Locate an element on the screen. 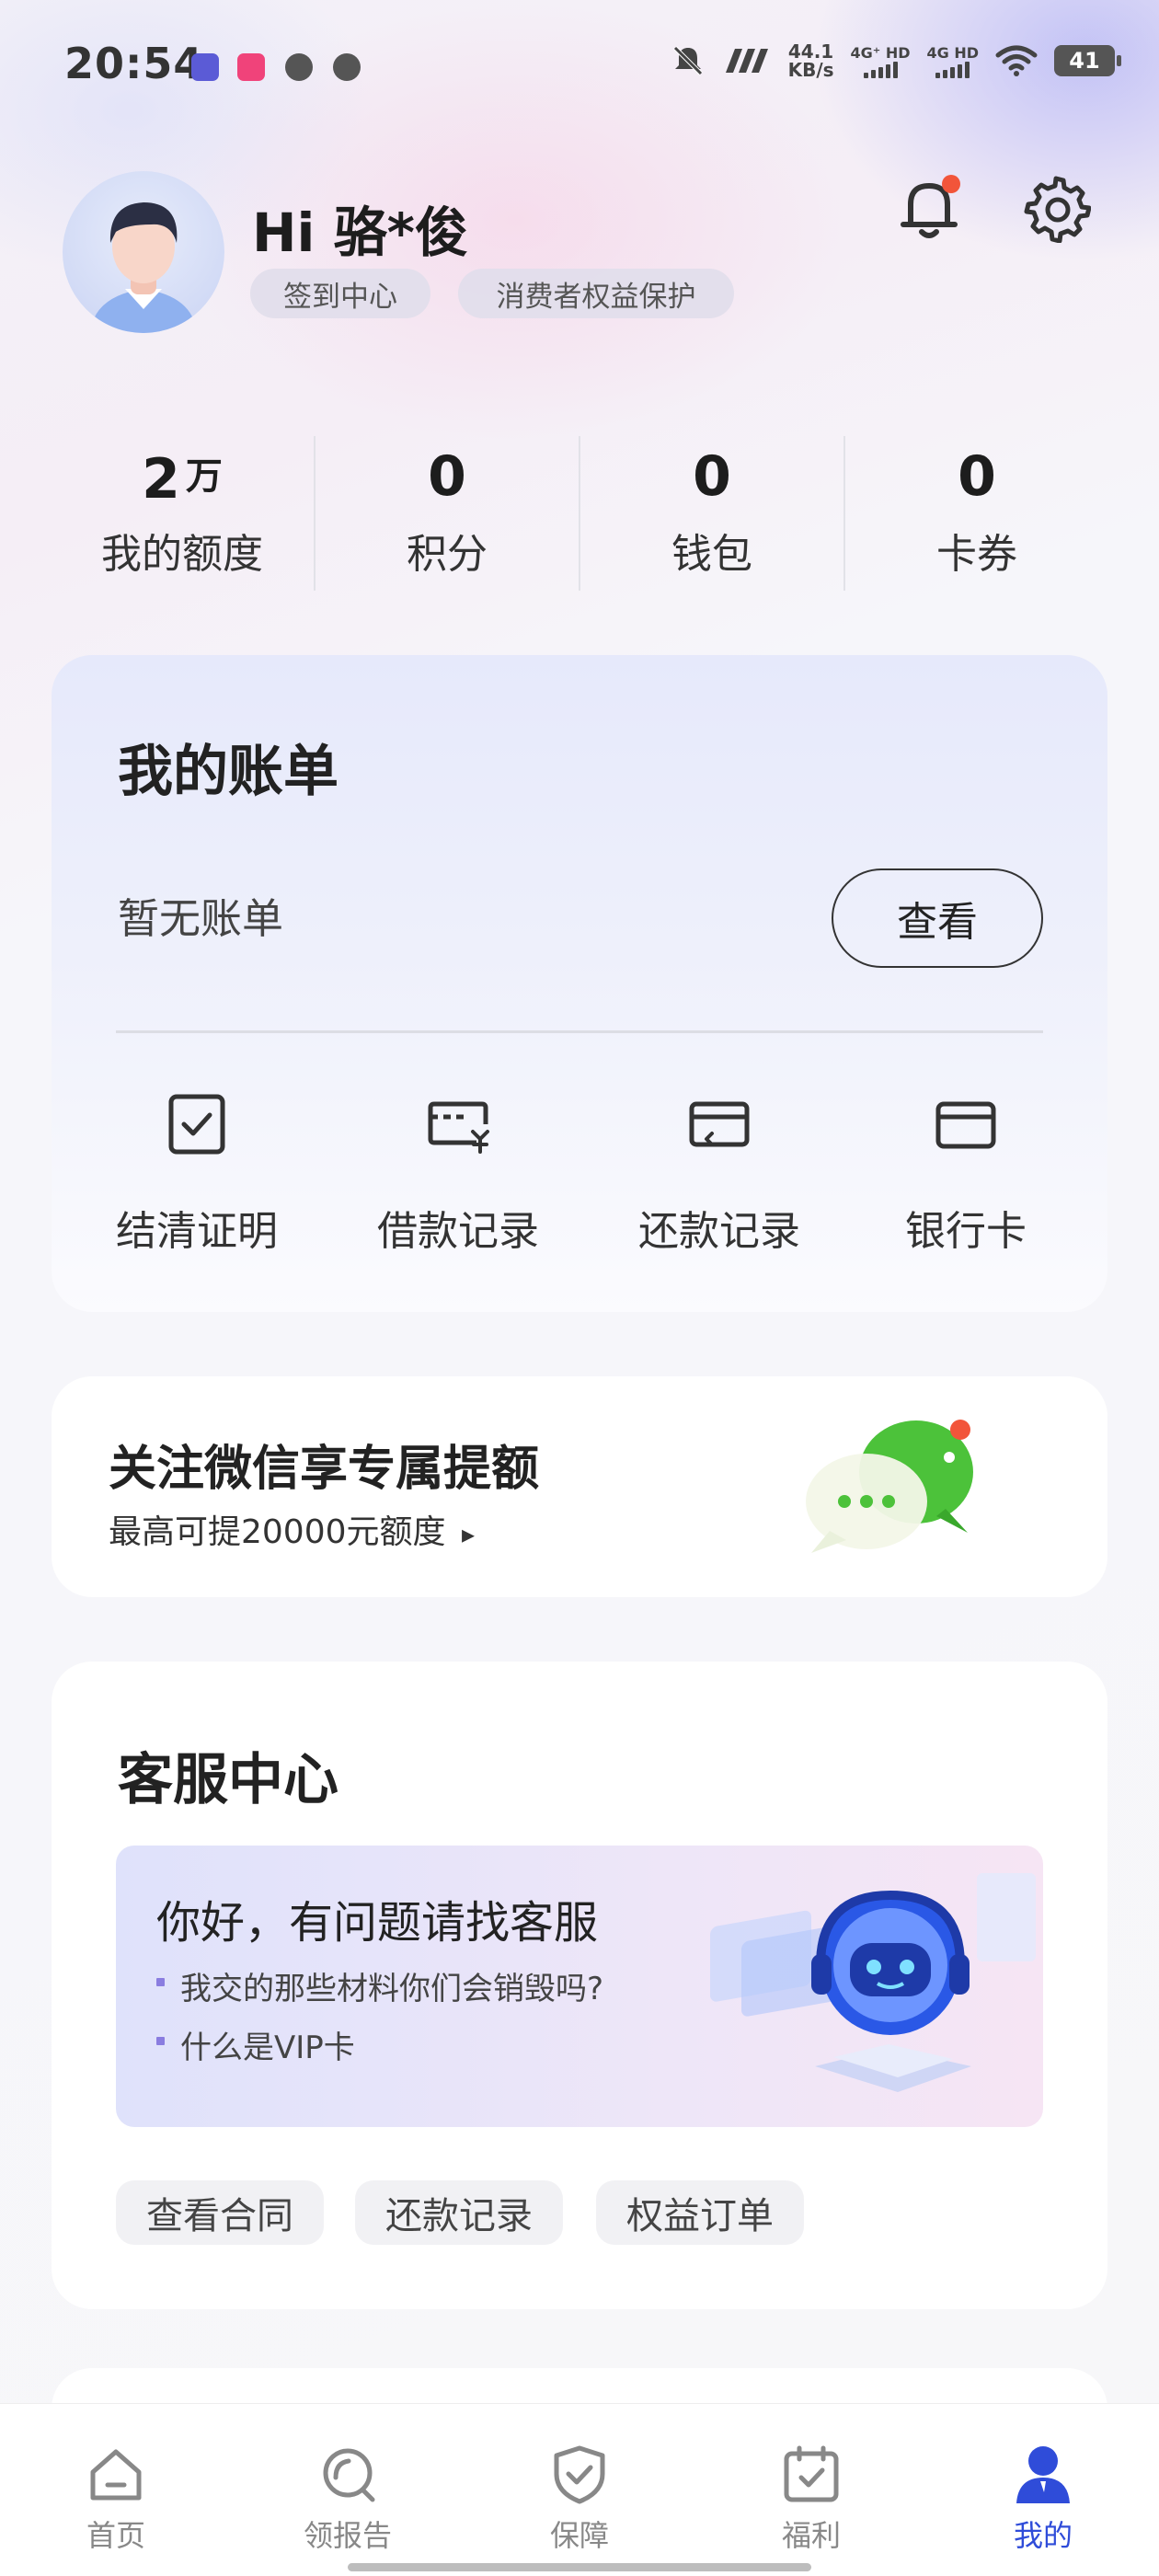  arrow-right-icon: ▸ is located at coordinates (468, 1534).